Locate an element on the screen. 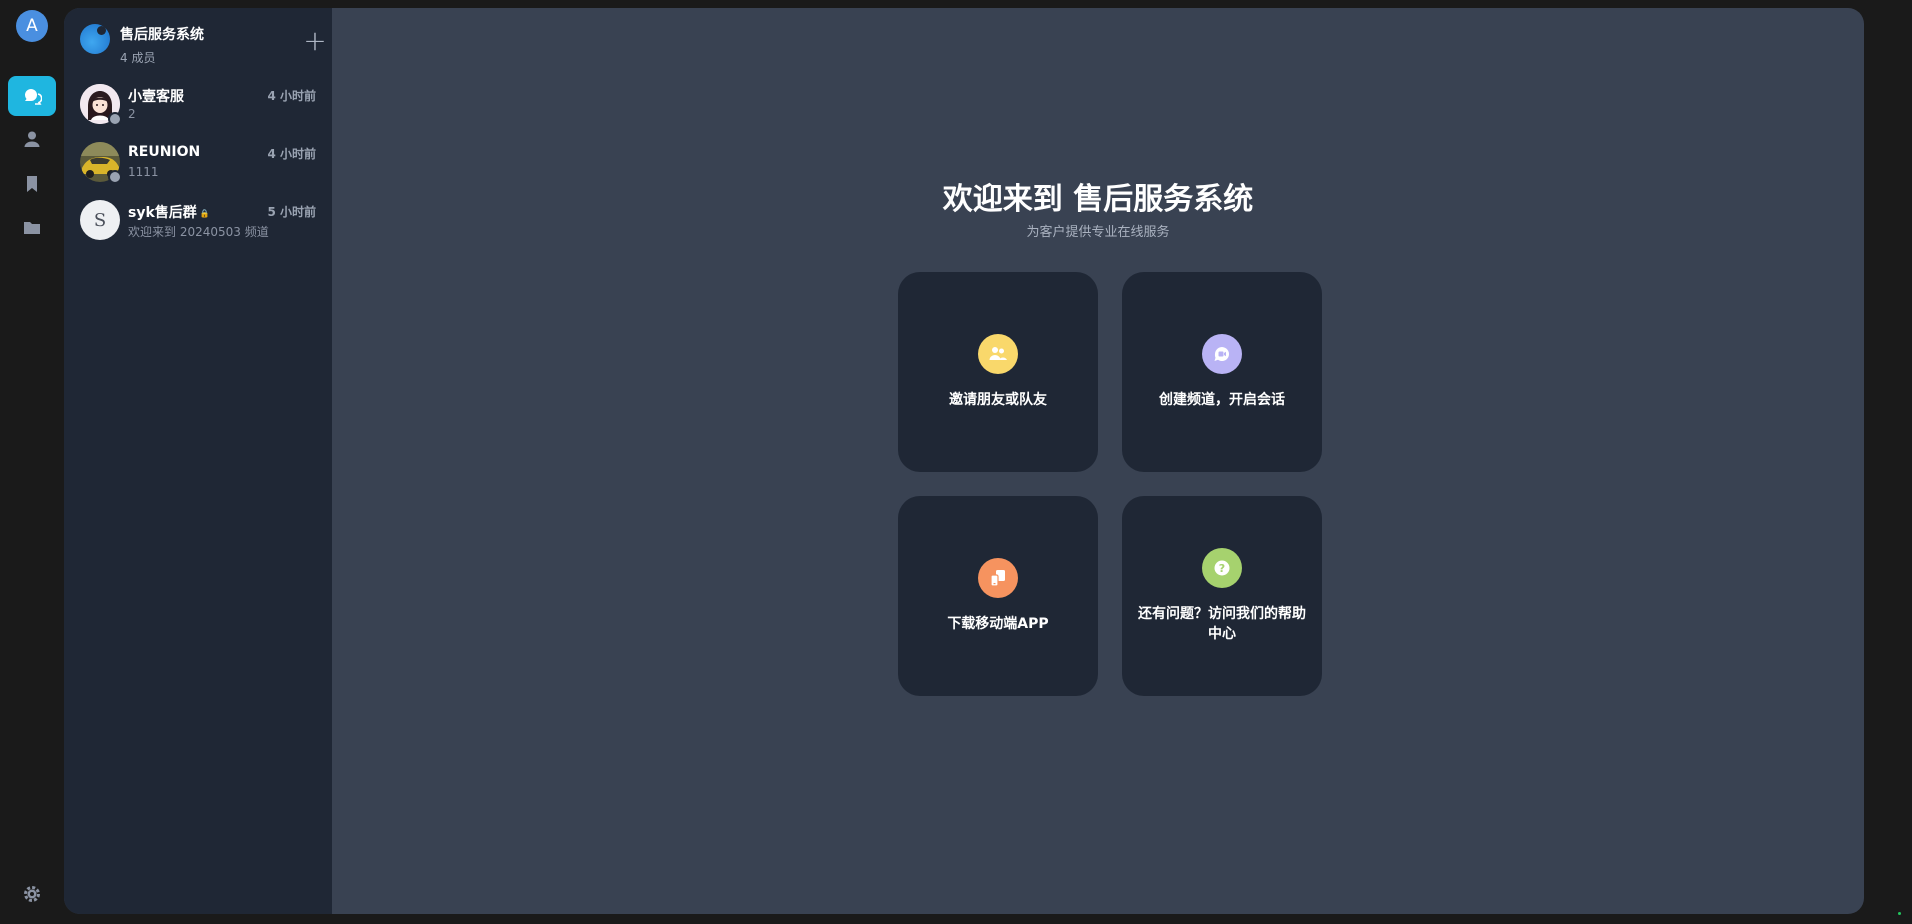  add-icon: + is located at coordinates (315, 41).